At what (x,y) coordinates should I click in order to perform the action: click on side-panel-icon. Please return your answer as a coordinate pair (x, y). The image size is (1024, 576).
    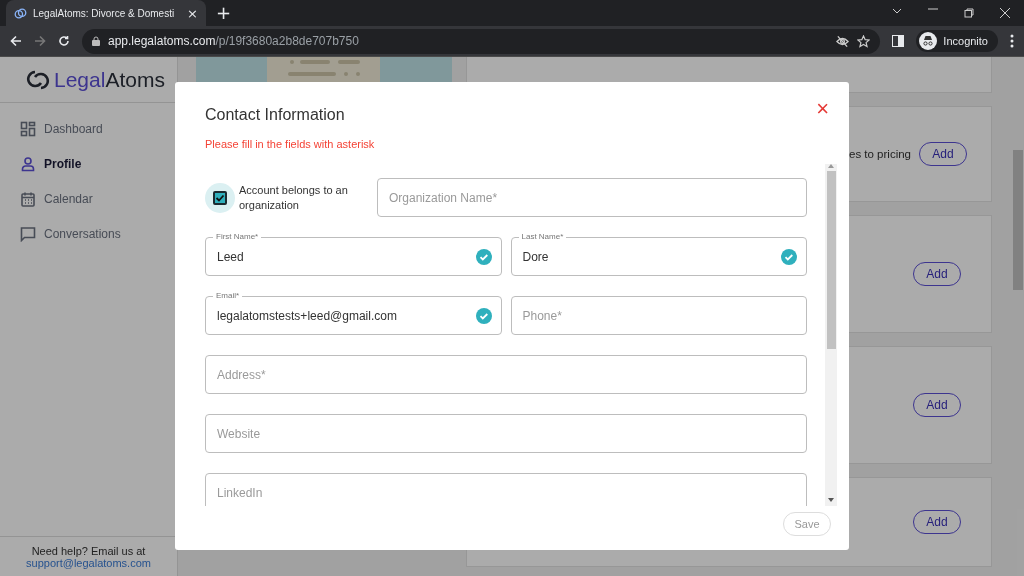
    Looking at the image, I should click on (898, 41).